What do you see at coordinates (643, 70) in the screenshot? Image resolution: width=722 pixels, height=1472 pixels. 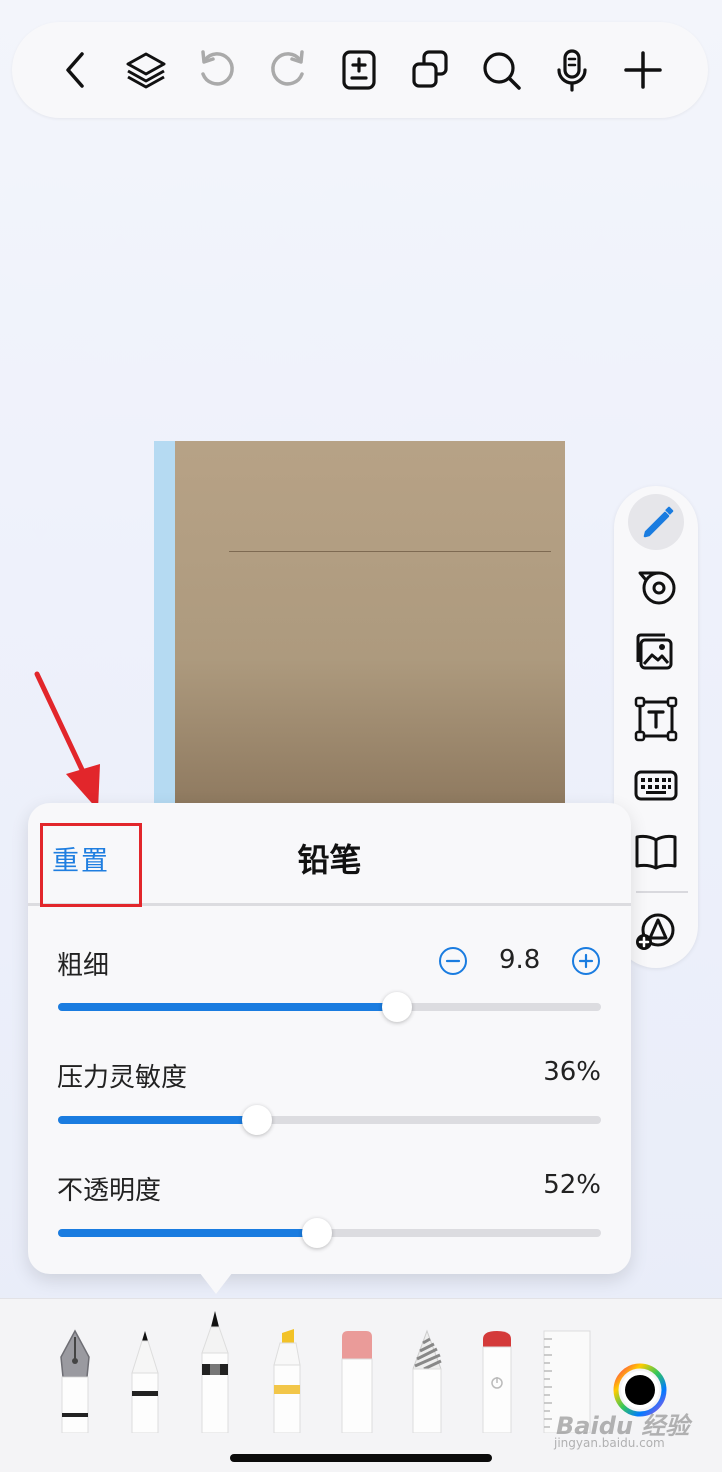 I see `add-icon` at bounding box center [643, 70].